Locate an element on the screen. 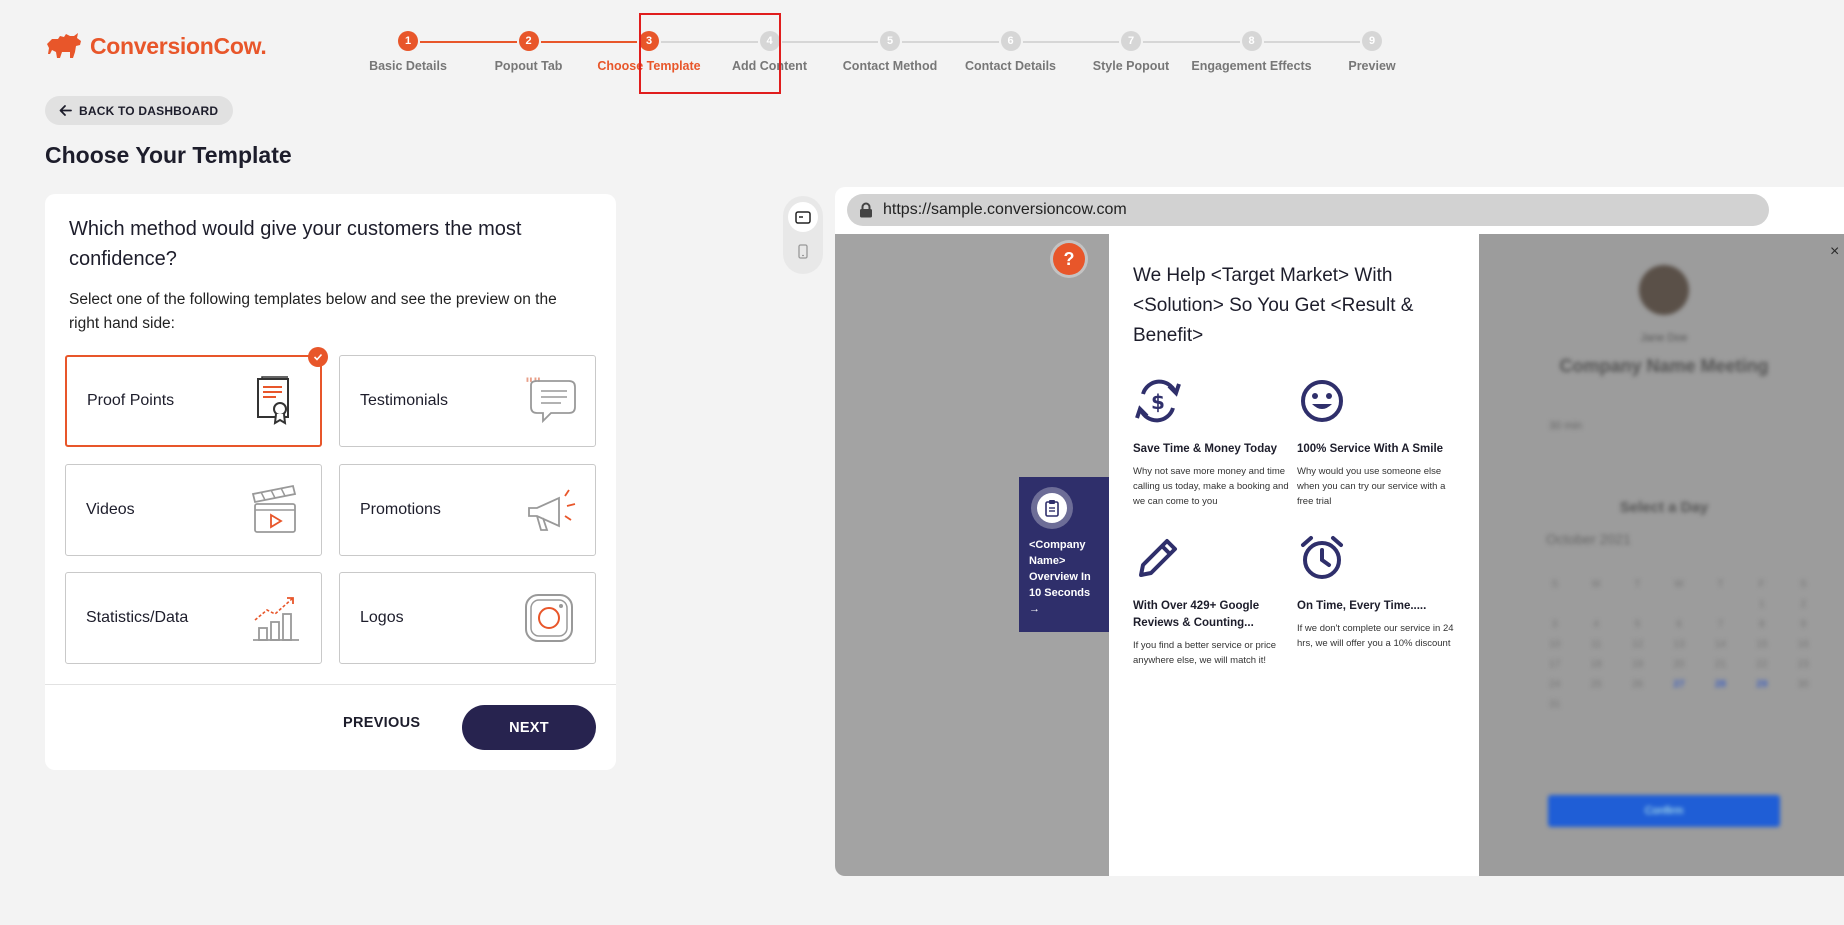  certificate-icon is located at coordinates (273, 400).